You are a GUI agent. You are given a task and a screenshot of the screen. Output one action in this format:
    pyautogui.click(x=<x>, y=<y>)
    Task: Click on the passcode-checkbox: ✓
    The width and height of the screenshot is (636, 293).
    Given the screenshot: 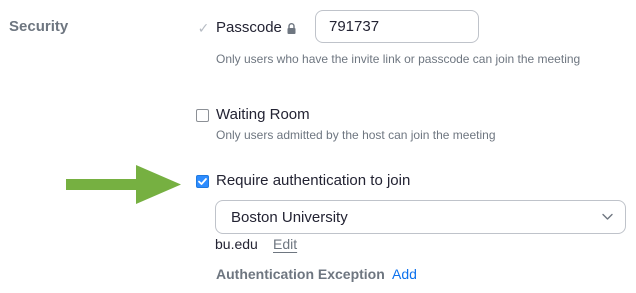 What is the action you would take?
    pyautogui.click(x=203, y=28)
    